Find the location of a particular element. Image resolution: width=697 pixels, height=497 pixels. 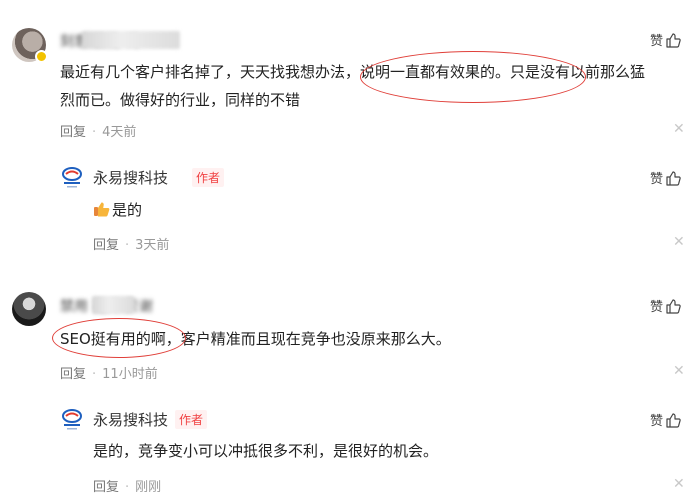

user-avatar is located at coordinates (29, 309).